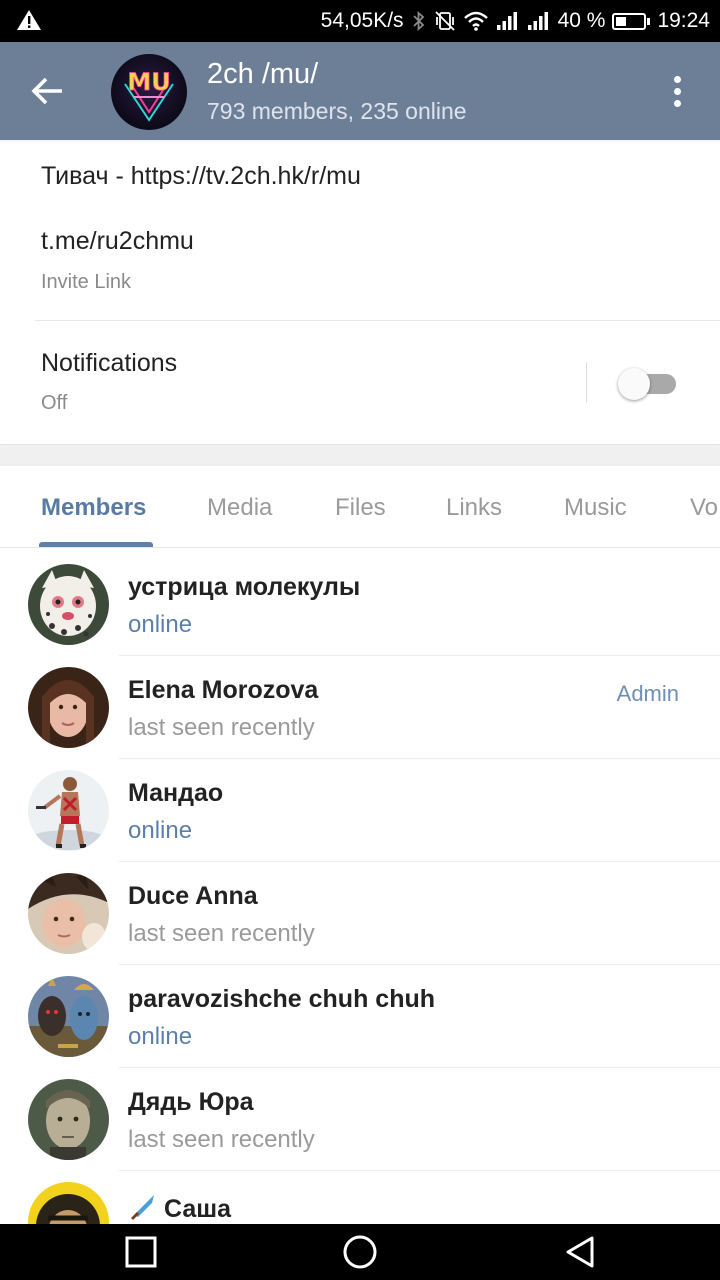 The width and height of the screenshot is (720, 1280). I want to click on knife-icon, so click(142, 1207).